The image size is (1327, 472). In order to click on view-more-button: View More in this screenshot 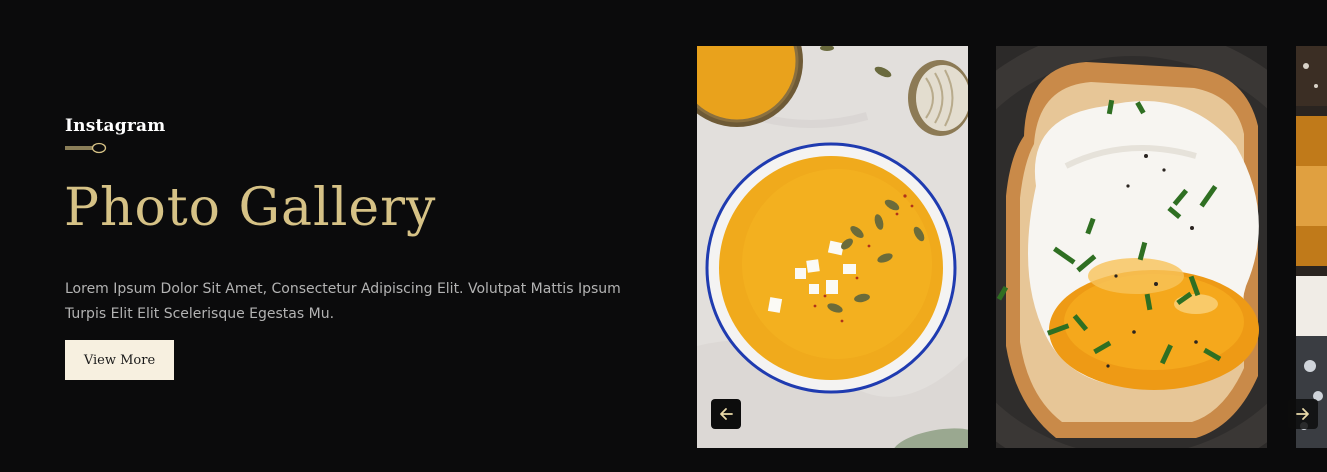, I will do `click(119, 360)`.